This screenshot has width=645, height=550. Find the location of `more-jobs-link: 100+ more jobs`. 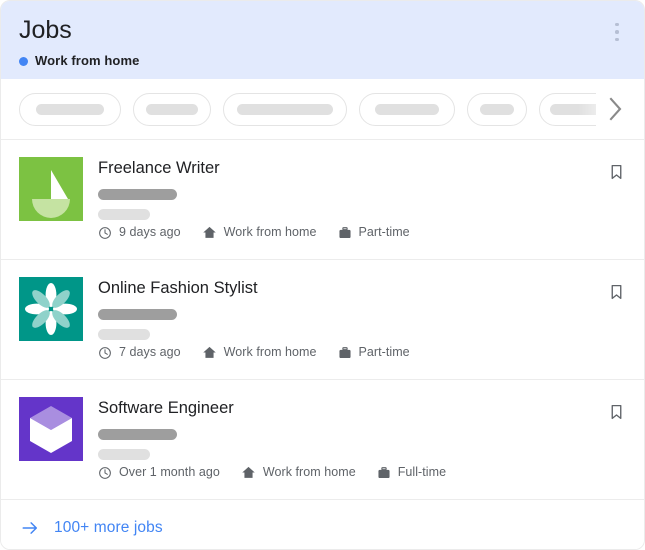

more-jobs-link: 100+ more jobs is located at coordinates (322, 524).